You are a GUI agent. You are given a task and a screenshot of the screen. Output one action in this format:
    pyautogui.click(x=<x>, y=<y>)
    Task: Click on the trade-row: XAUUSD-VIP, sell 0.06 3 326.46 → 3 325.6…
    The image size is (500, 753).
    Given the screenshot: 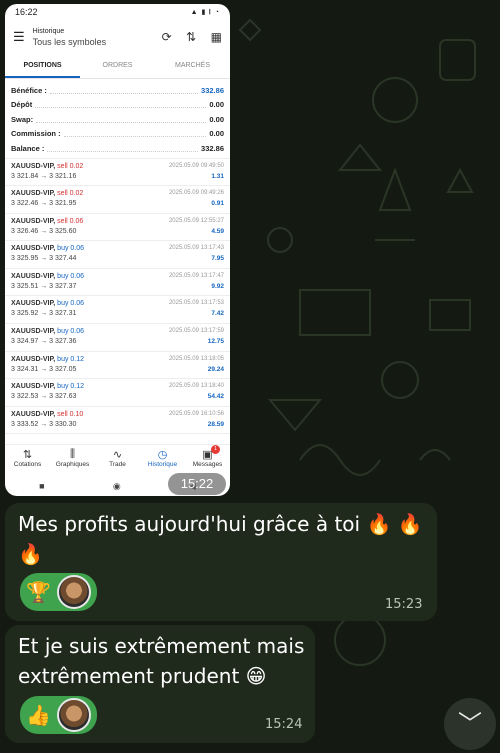 What is the action you would take?
    pyautogui.click(x=117, y=228)
    